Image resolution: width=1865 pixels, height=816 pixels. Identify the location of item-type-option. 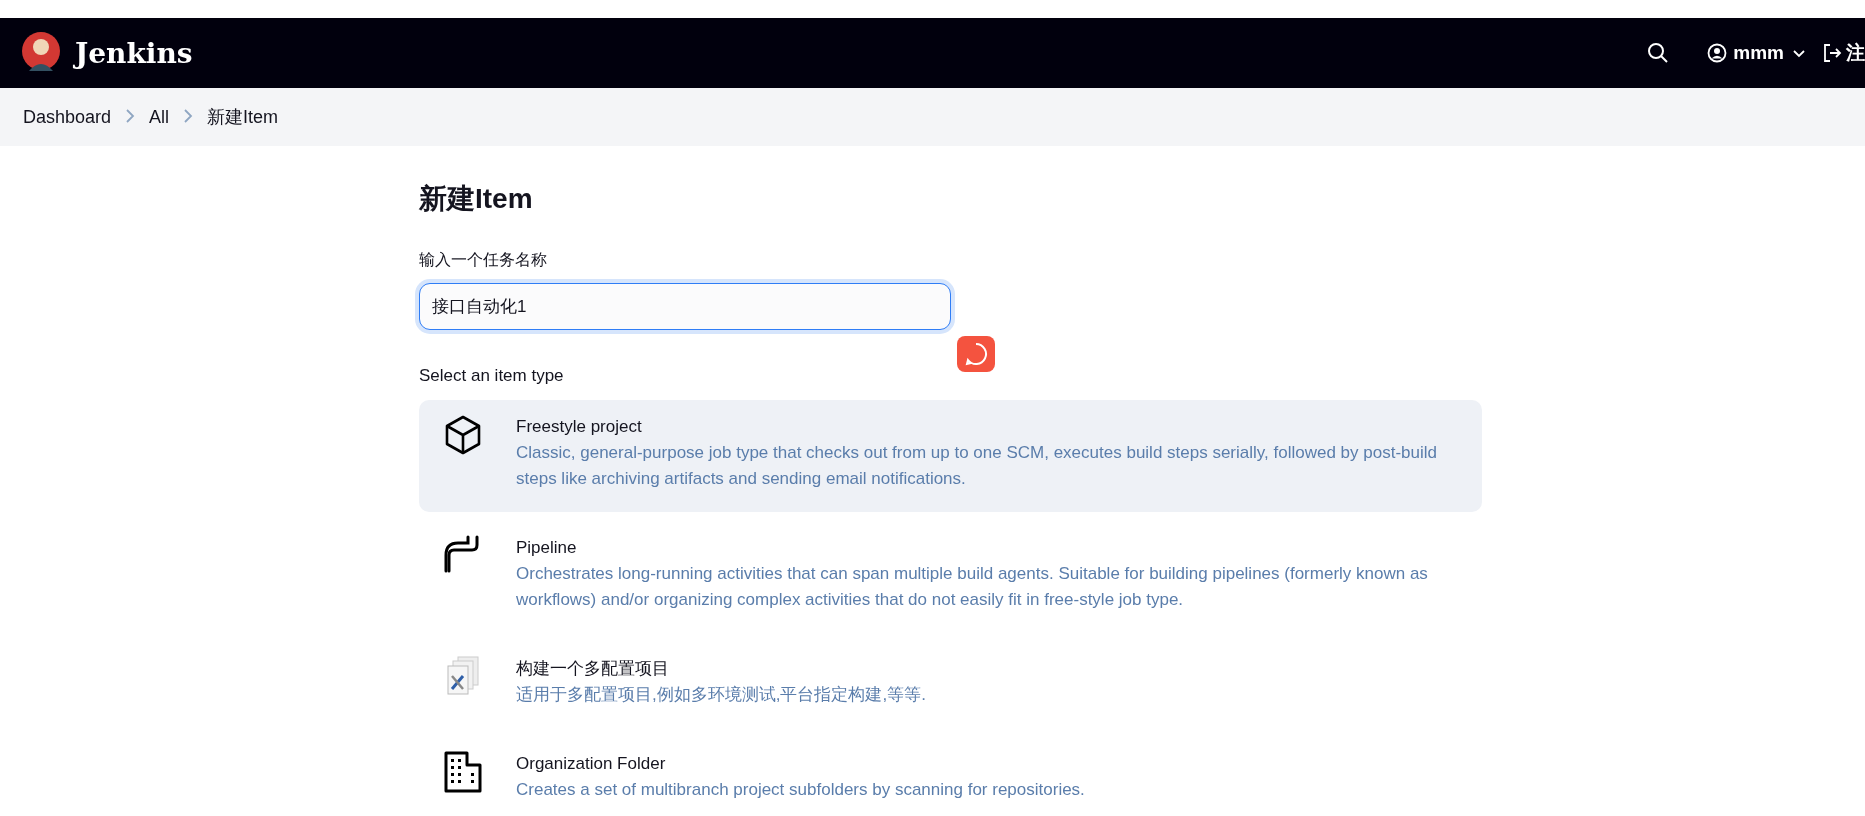
(950, 456).